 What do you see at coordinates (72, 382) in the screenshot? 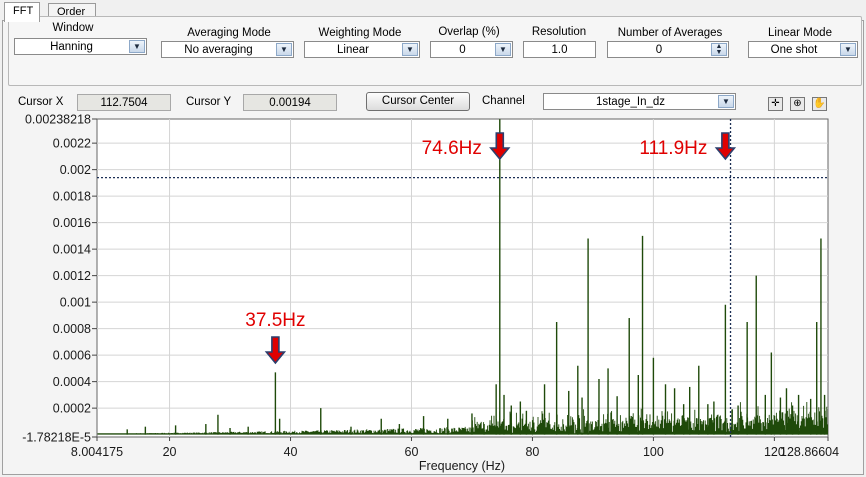
I see `y-tick-label: 0.0004` at bounding box center [72, 382].